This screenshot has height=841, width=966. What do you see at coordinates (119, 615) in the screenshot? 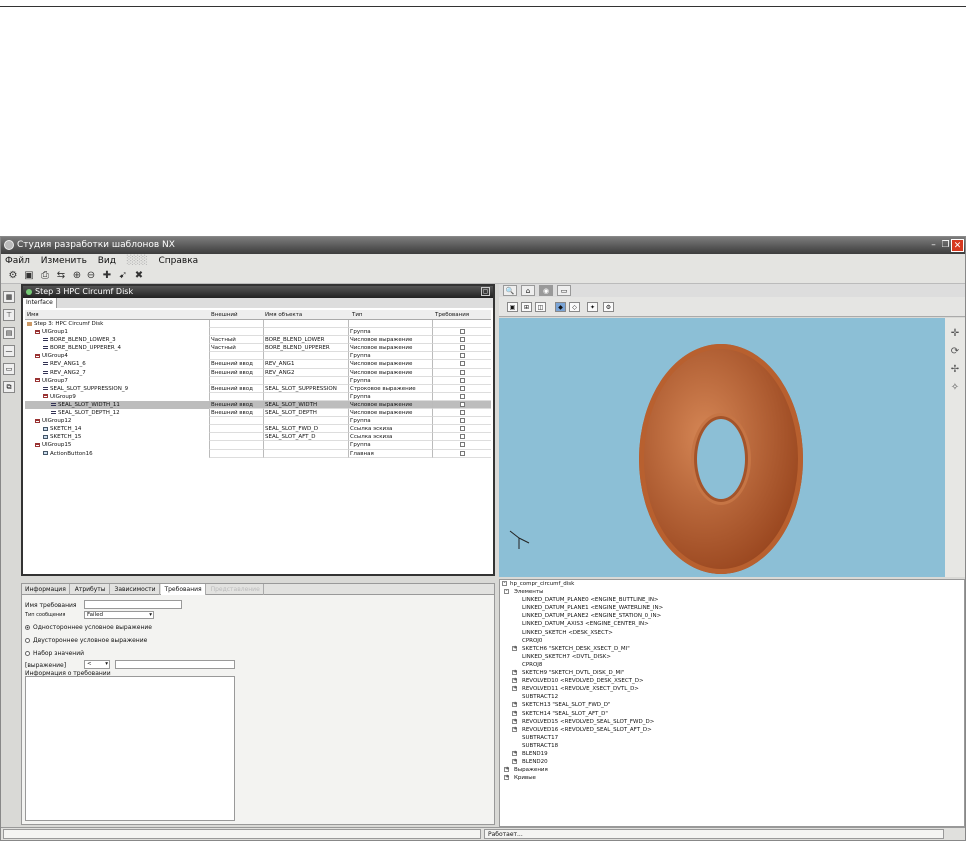
I see `msg-type-select: Failed ▾` at bounding box center [119, 615].